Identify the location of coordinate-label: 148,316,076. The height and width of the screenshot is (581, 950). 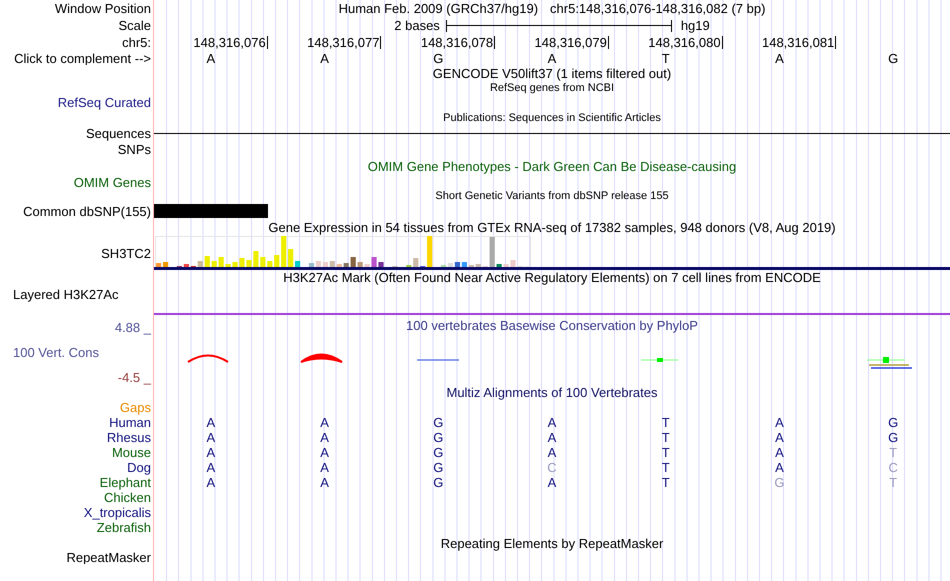
(230, 42).